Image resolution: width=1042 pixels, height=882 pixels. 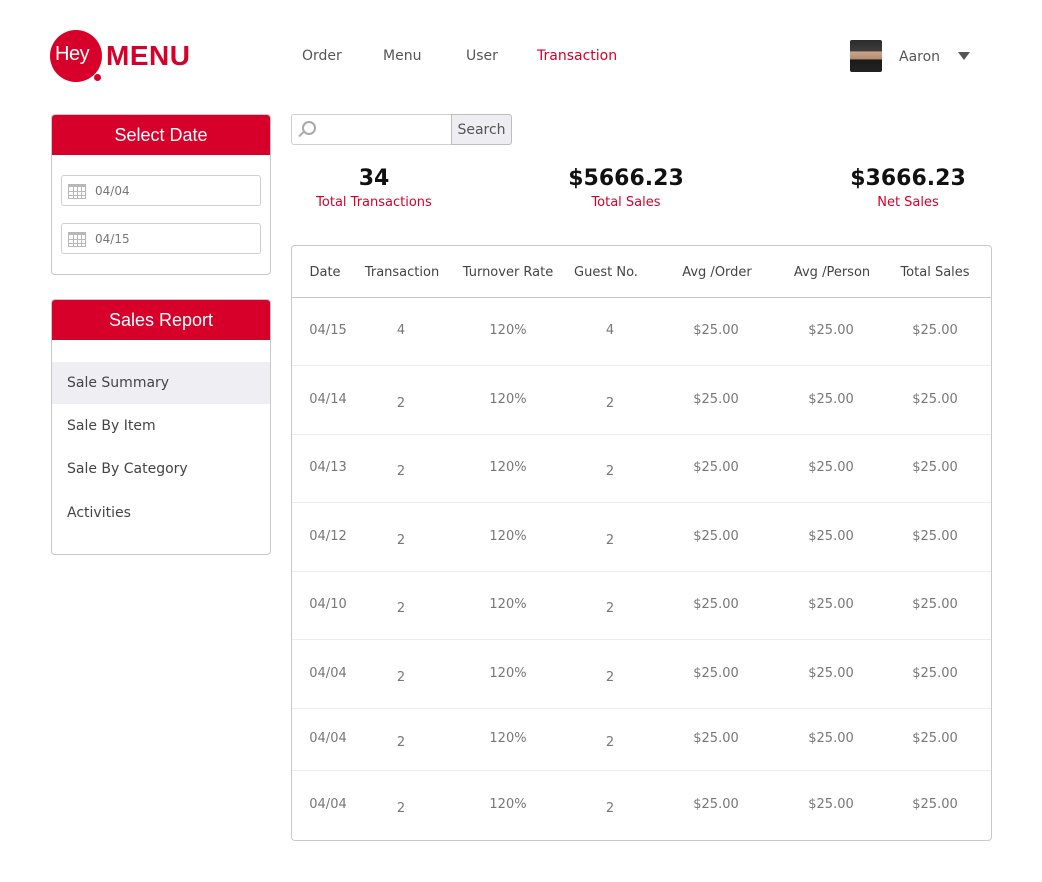 What do you see at coordinates (908, 202) in the screenshot?
I see `stat-label: Net Sales` at bounding box center [908, 202].